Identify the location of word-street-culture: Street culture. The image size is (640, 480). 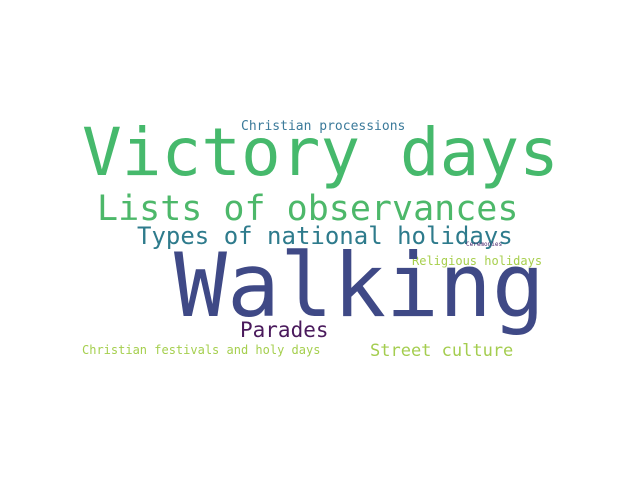
(442, 351).